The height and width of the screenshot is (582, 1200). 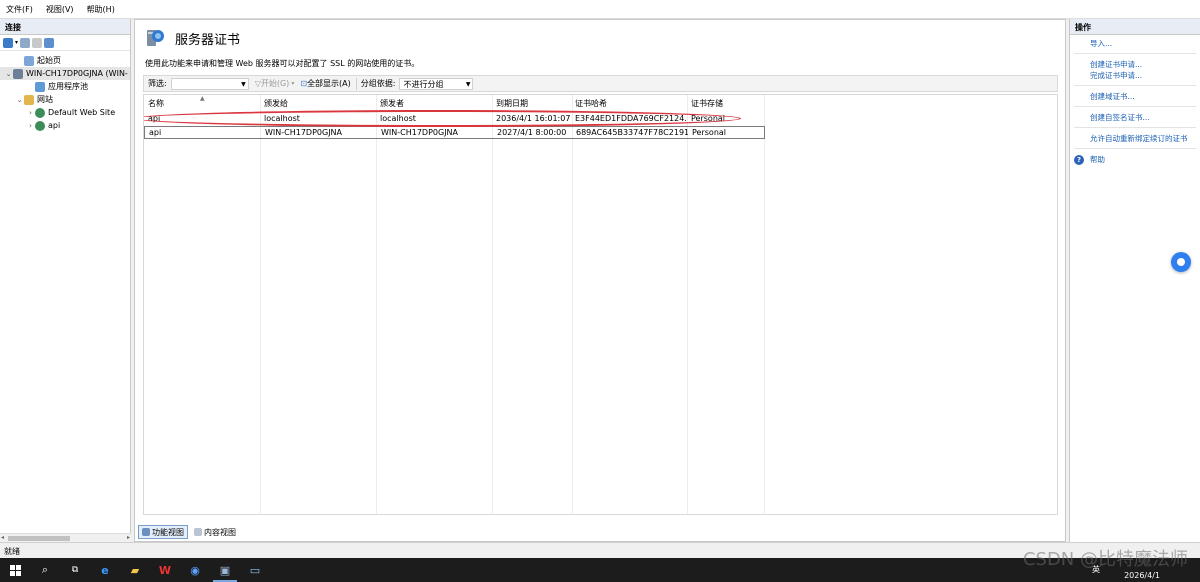 I want to click on page-description: 使用此功能来申请和管理 Web 服务器可以对配置了 SSL 的网站使用的证书。, so click(x=282, y=63).